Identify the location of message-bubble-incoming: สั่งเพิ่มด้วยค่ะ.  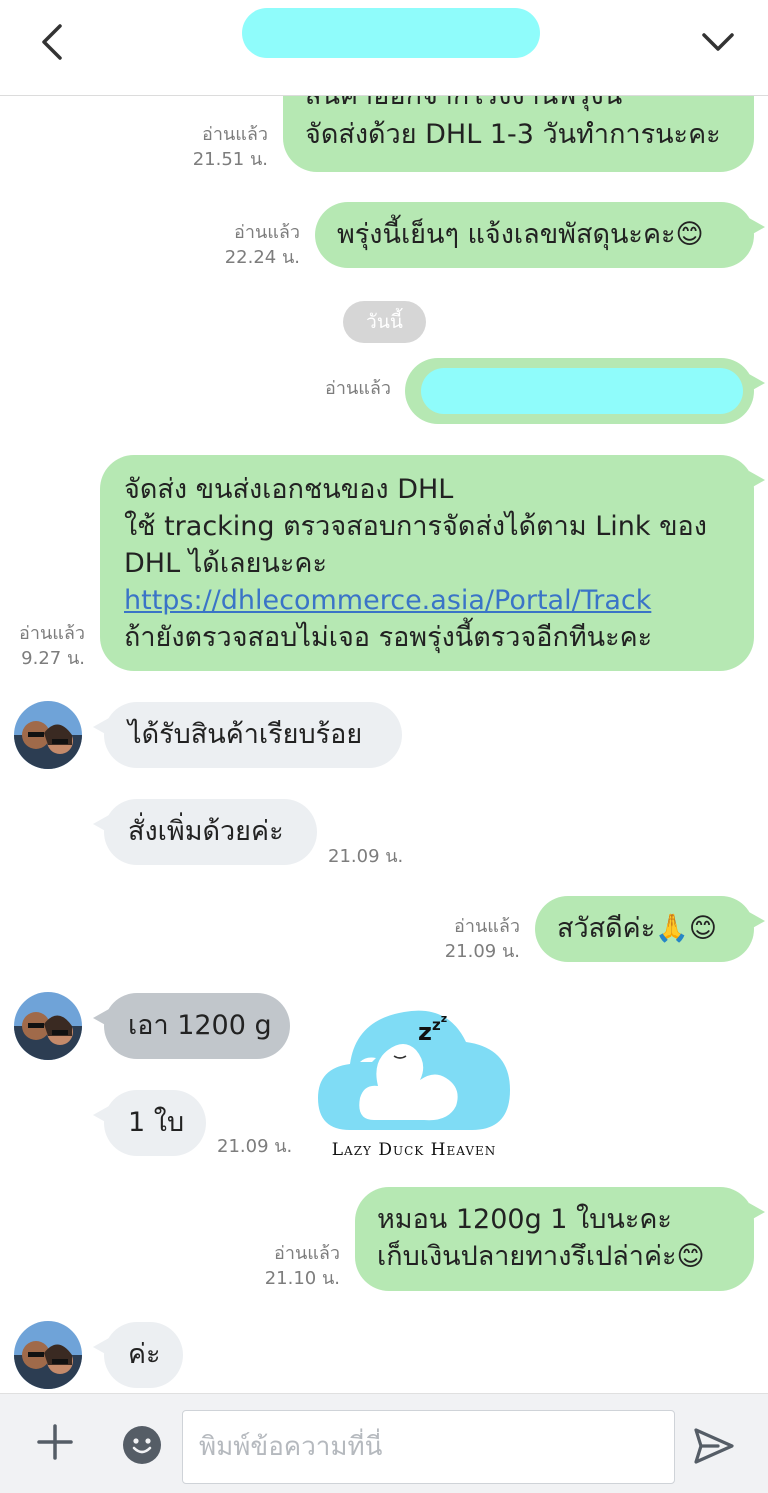
(205, 832).